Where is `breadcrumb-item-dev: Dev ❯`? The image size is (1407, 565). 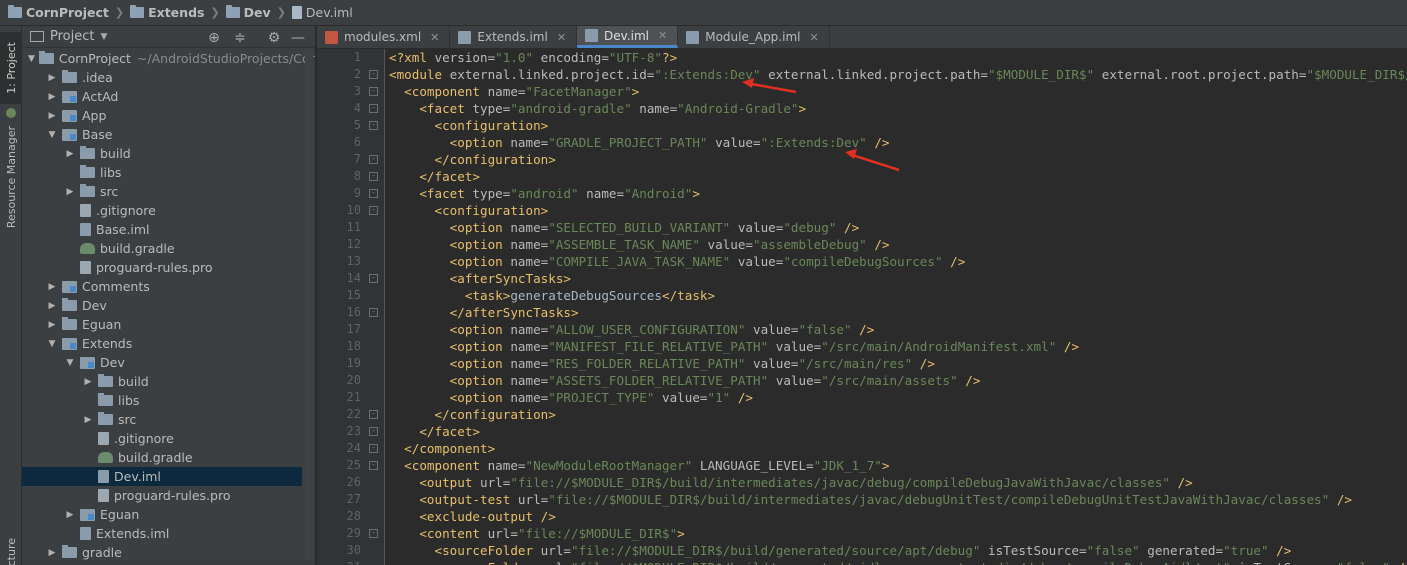
breadcrumb-item-dev: Dev ❯ is located at coordinates (255, 12).